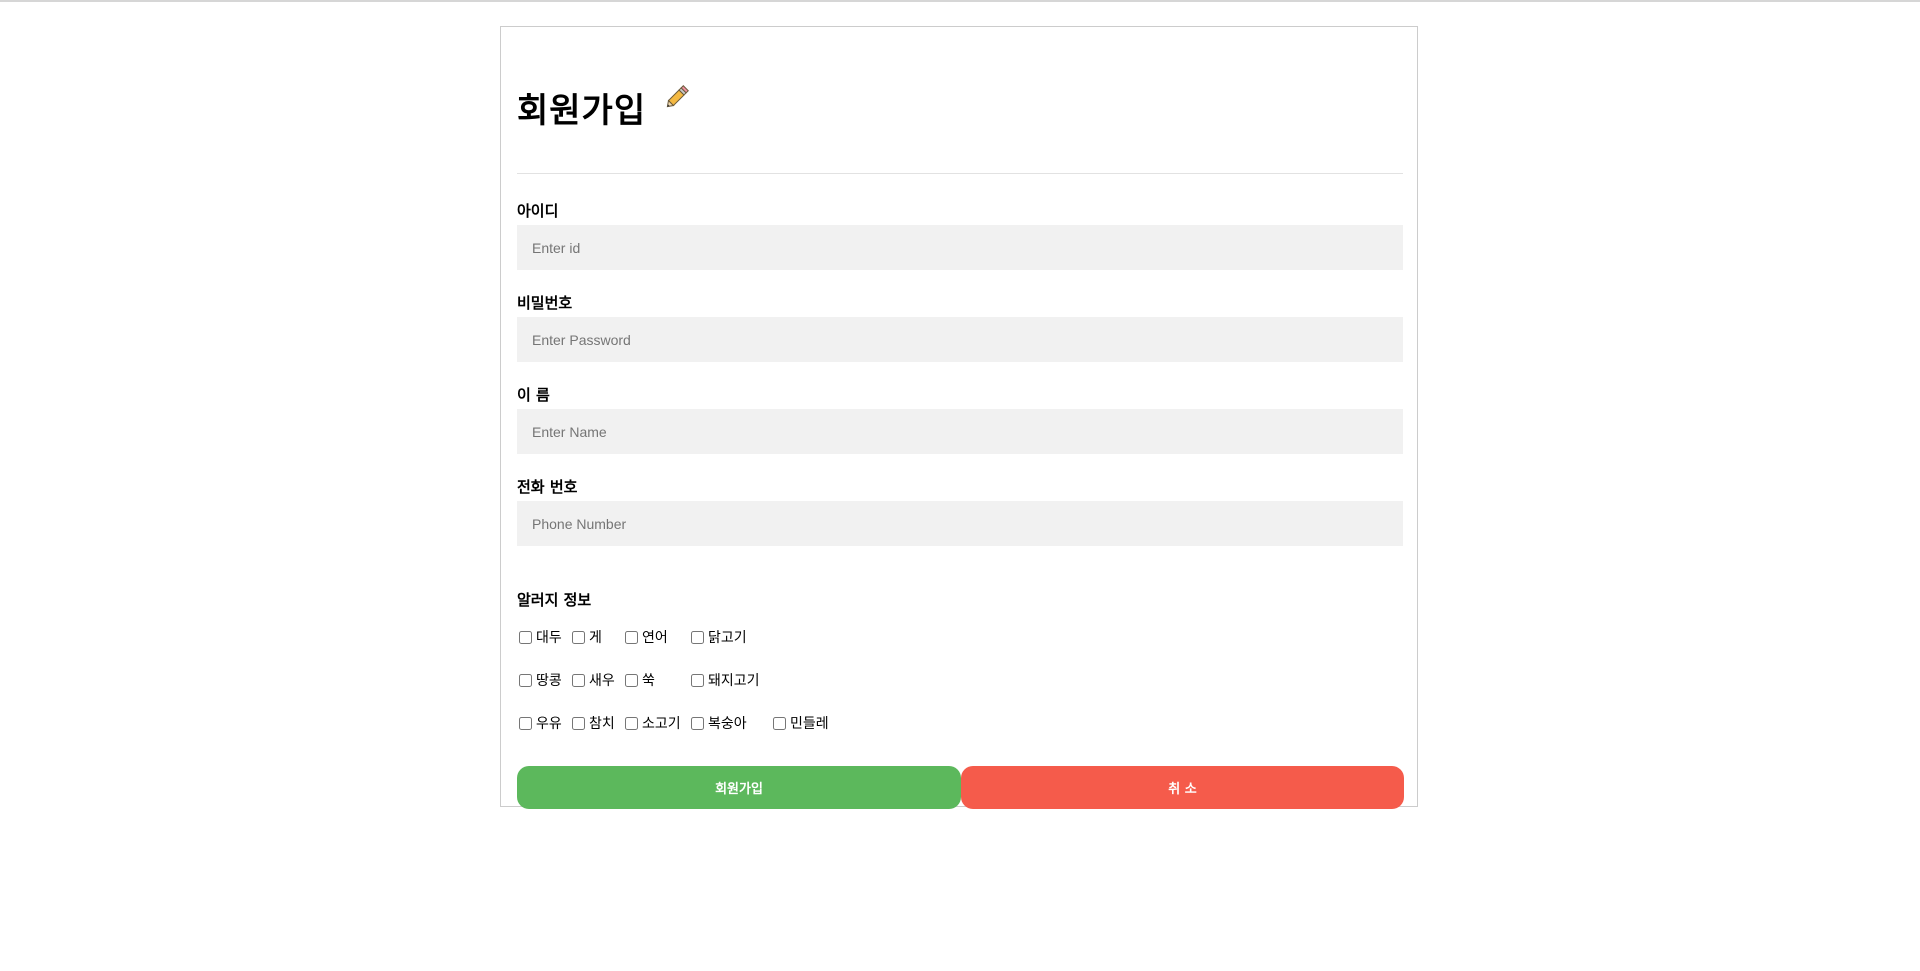 This screenshot has height=971, width=1920. I want to click on name-input, so click(960, 431).